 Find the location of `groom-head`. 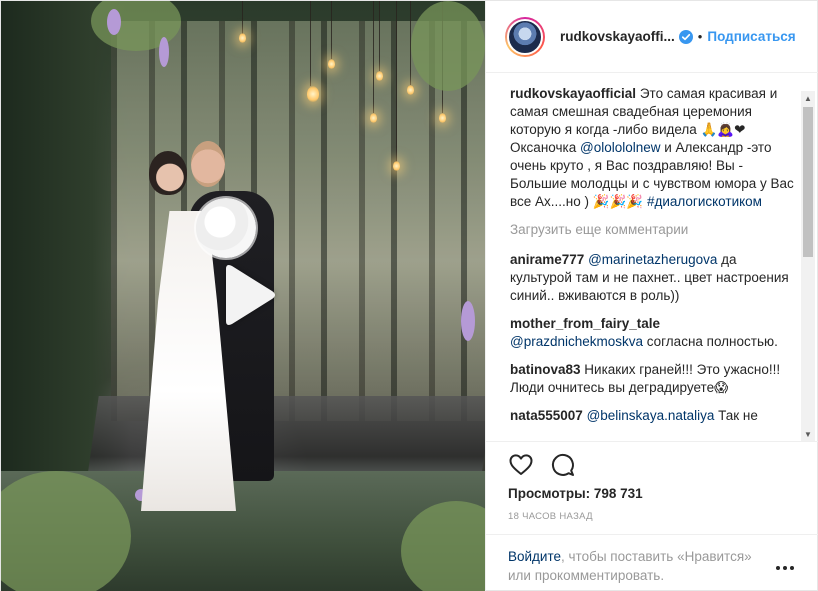

groom-head is located at coordinates (208, 164).